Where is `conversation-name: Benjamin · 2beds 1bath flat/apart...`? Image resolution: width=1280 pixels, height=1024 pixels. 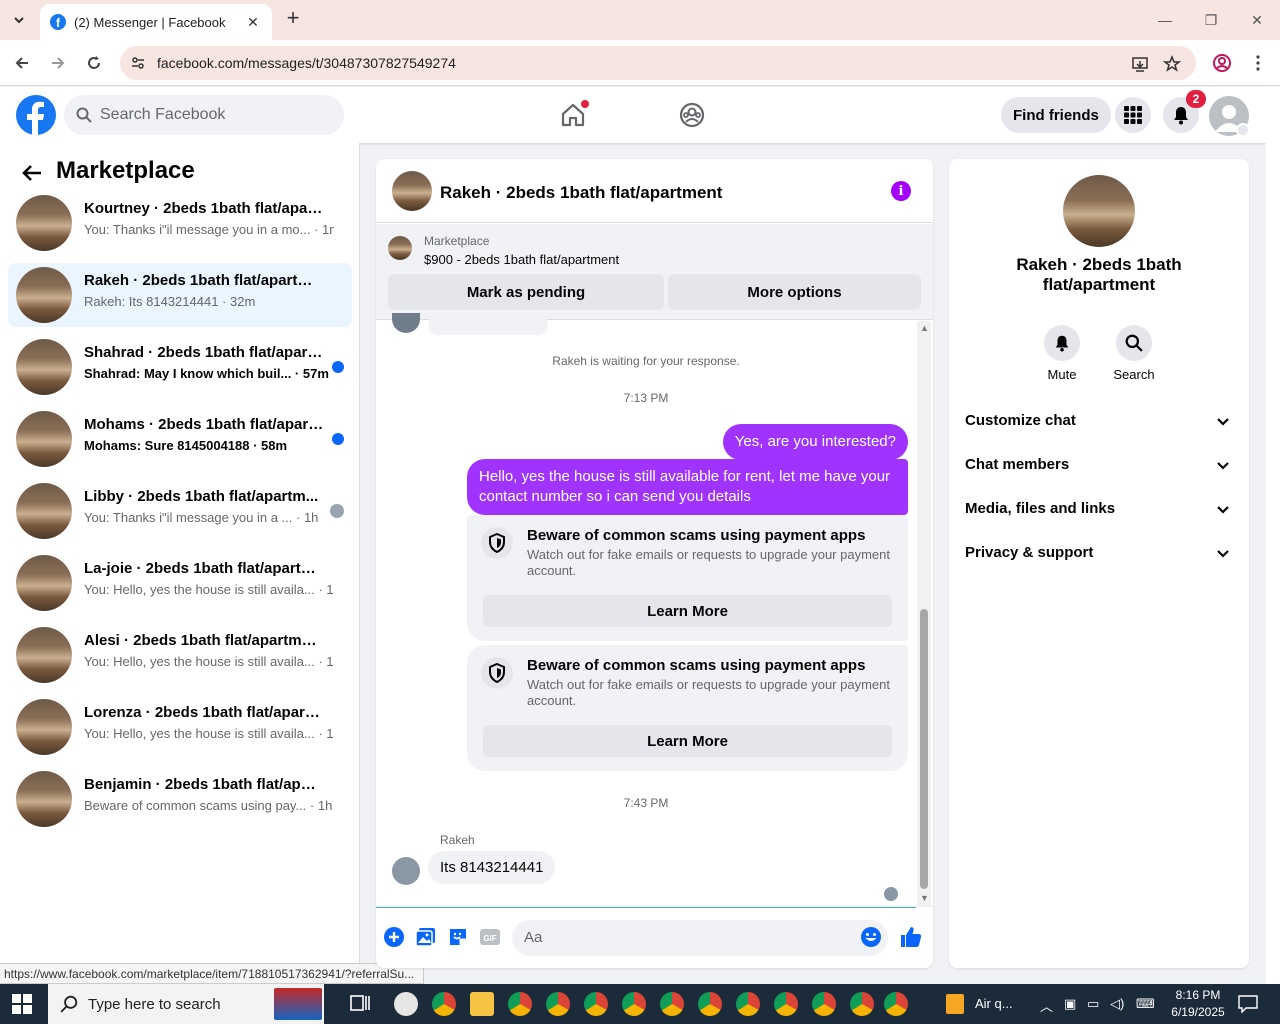
conversation-name: Benjamin · 2beds 1bath flat/apart... is located at coordinates (204, 784).